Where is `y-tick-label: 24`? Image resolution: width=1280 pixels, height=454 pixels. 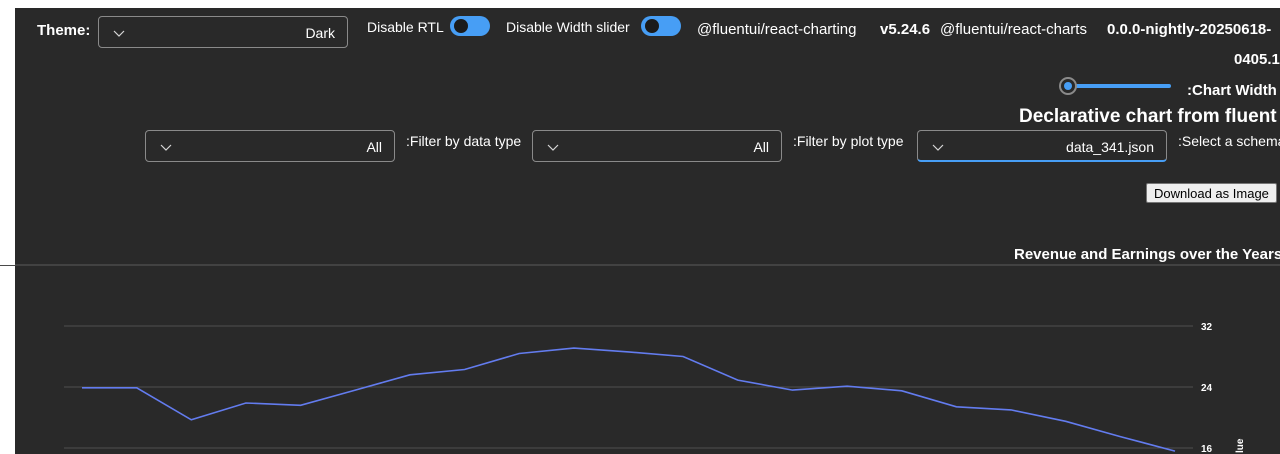
y-tick-label: 24 is located at coordinates (1207, 388).